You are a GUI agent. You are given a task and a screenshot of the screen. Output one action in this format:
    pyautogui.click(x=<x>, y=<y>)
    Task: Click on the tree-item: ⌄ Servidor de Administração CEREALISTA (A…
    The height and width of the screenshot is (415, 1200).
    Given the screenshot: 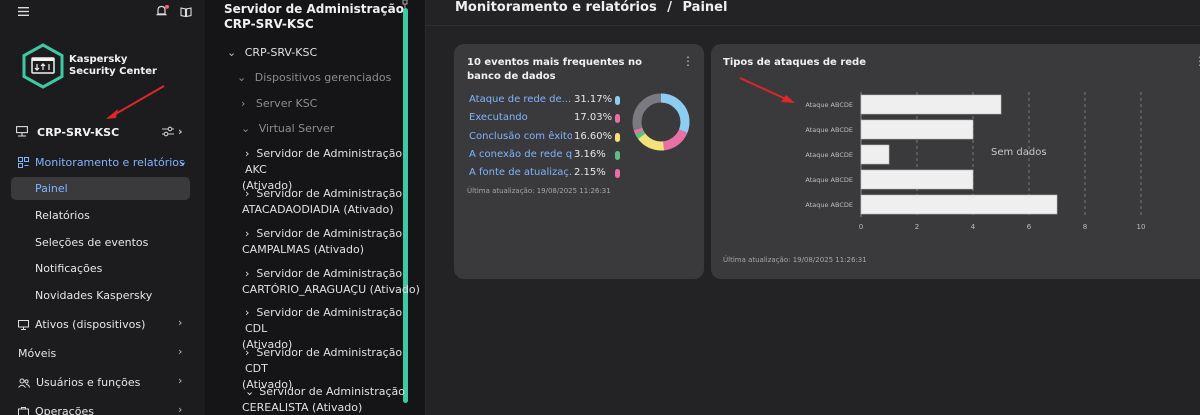 What is the action you would take?
    pyautogui.click(x=323, y=399)
    